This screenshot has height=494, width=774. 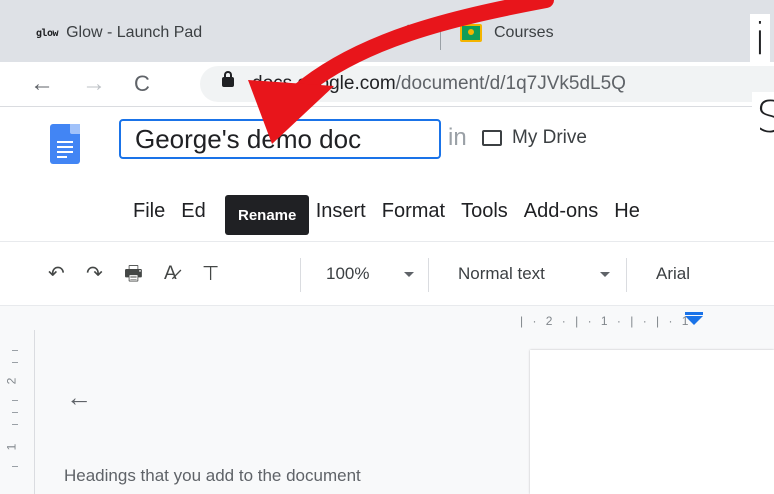 I want to click on back-arrow-icon: ←, so click(x=42, y=84).